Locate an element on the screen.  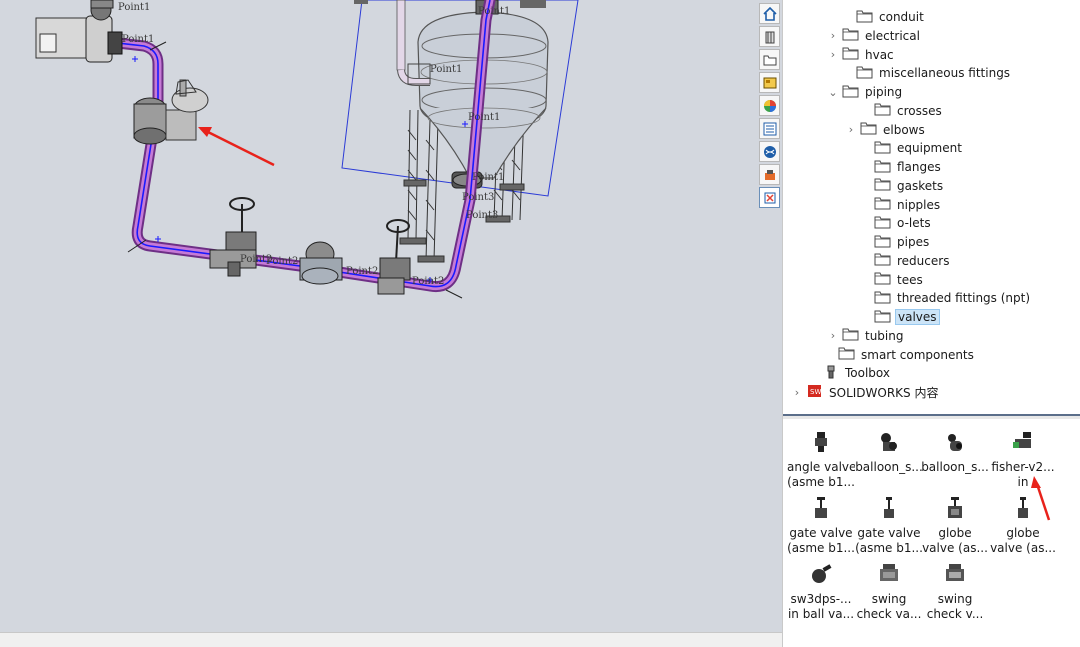
appearances-icon is located at coordinates (769, 105).